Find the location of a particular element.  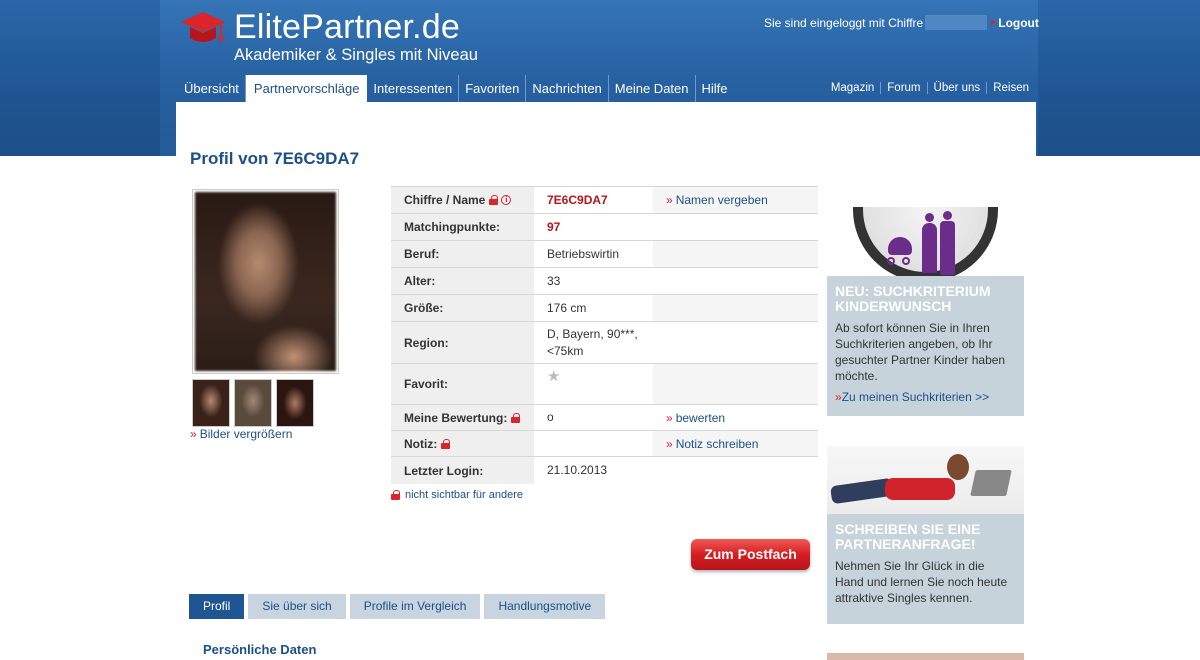

row-value: 7E6C9DA7 is located at coordinates (577, 199).